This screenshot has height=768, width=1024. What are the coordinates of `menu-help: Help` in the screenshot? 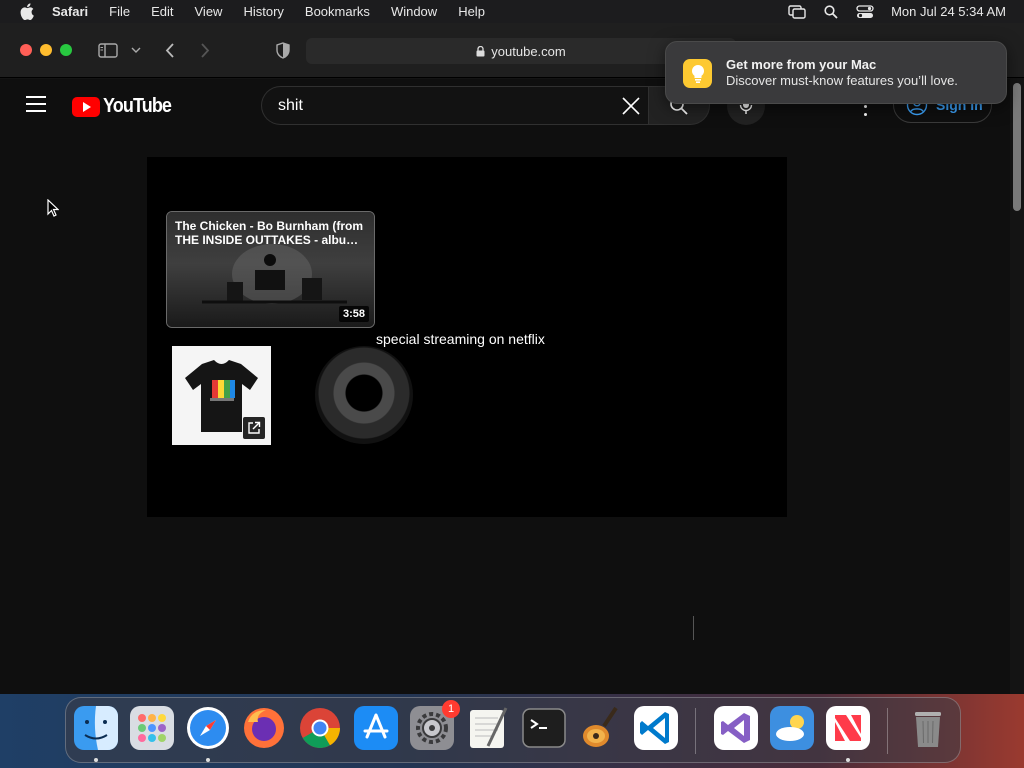 It's located at (471, 11).